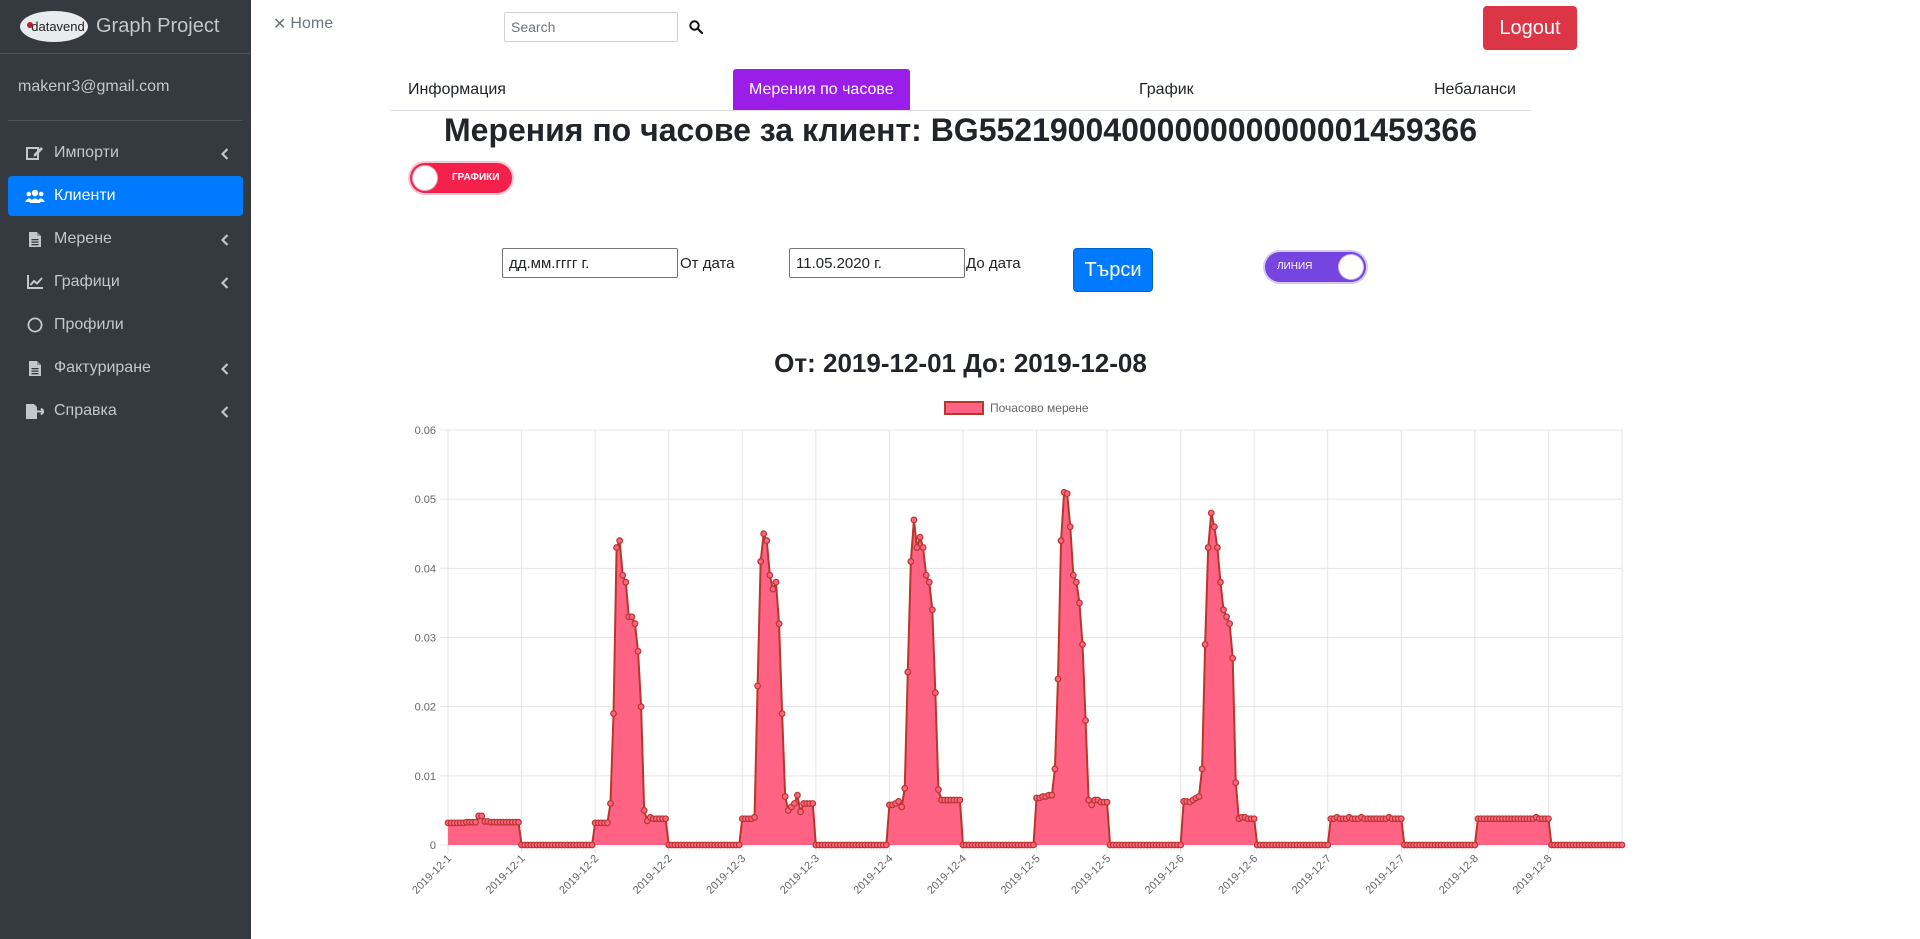 This screenshot has height=939, width=1920. What do you see at coordinates (821, 89) in the screenshot?
I see `tab-hourly-measurements: Мерения по часове` at bounding box center [821, 89].